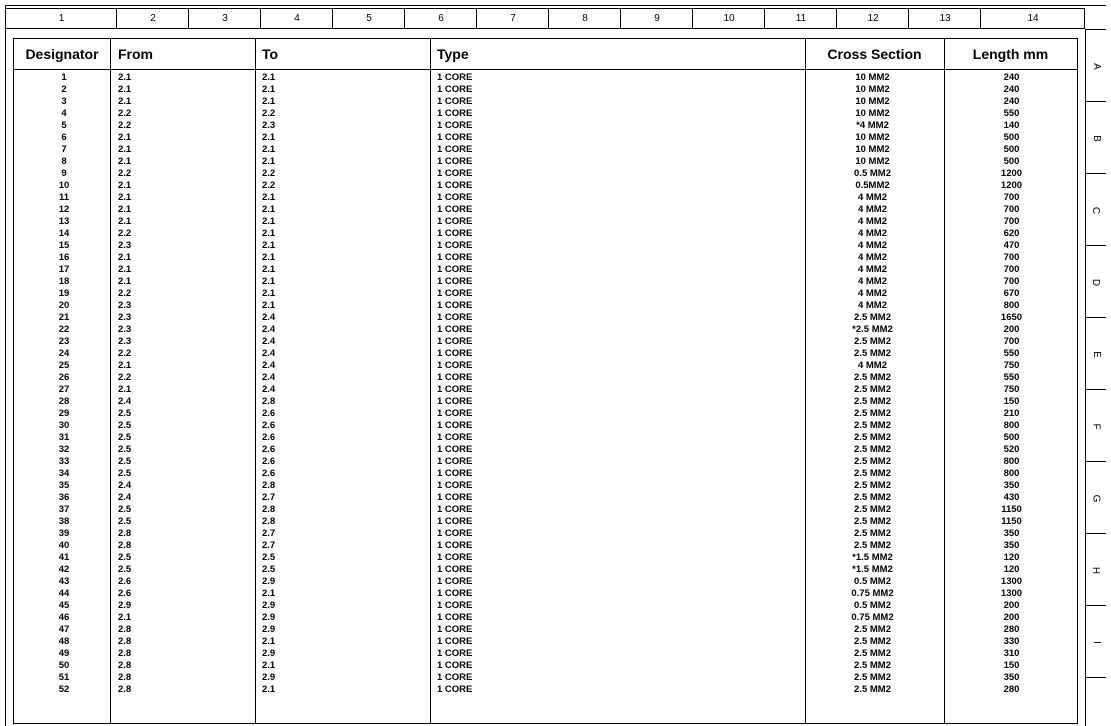  Describe the element at coordinates (545, 426) in the screenshot. I see `table-row: 30 2.5 2.6 1 CORE 2.5 MM2 800` at that location.